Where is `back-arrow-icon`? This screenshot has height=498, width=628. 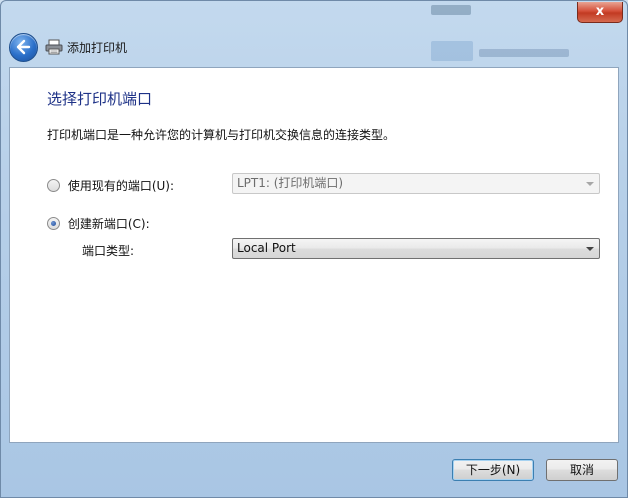
back-arrow-icon is located at coordinates (23, 47).